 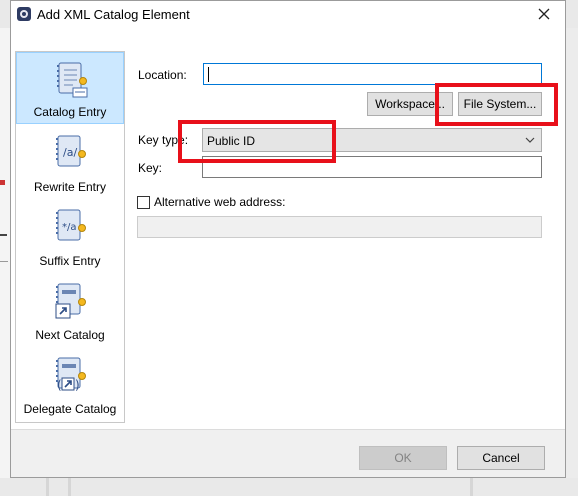 What do you see at coordinates (113, 14) in the screenshot?
I see `window-title: Add XML Catalog Element` at bounding box center [113, 14].